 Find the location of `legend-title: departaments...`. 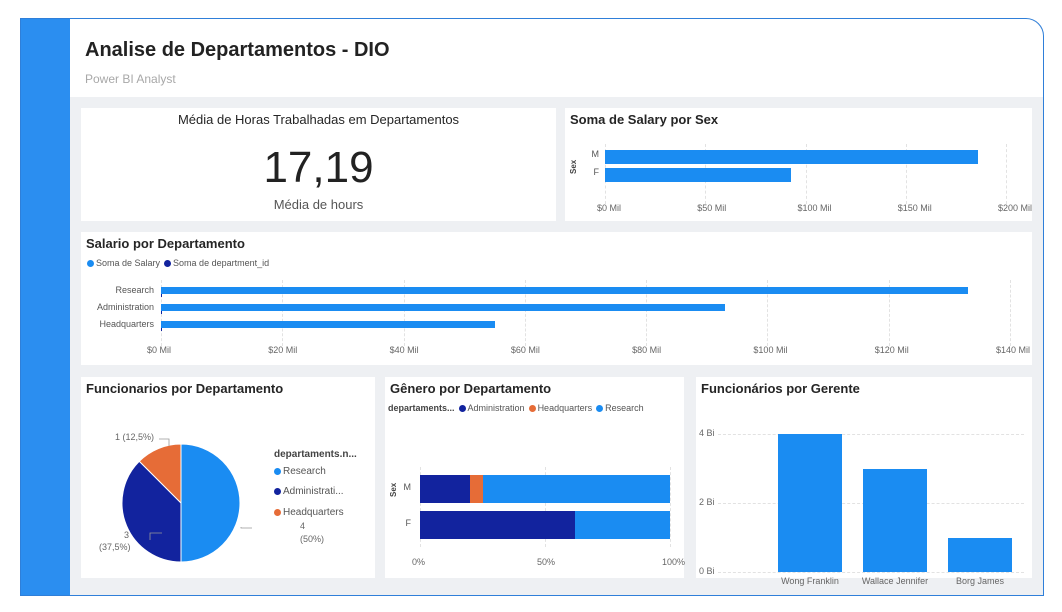

legend-title: departaments... is located at coordinates (421, 408).